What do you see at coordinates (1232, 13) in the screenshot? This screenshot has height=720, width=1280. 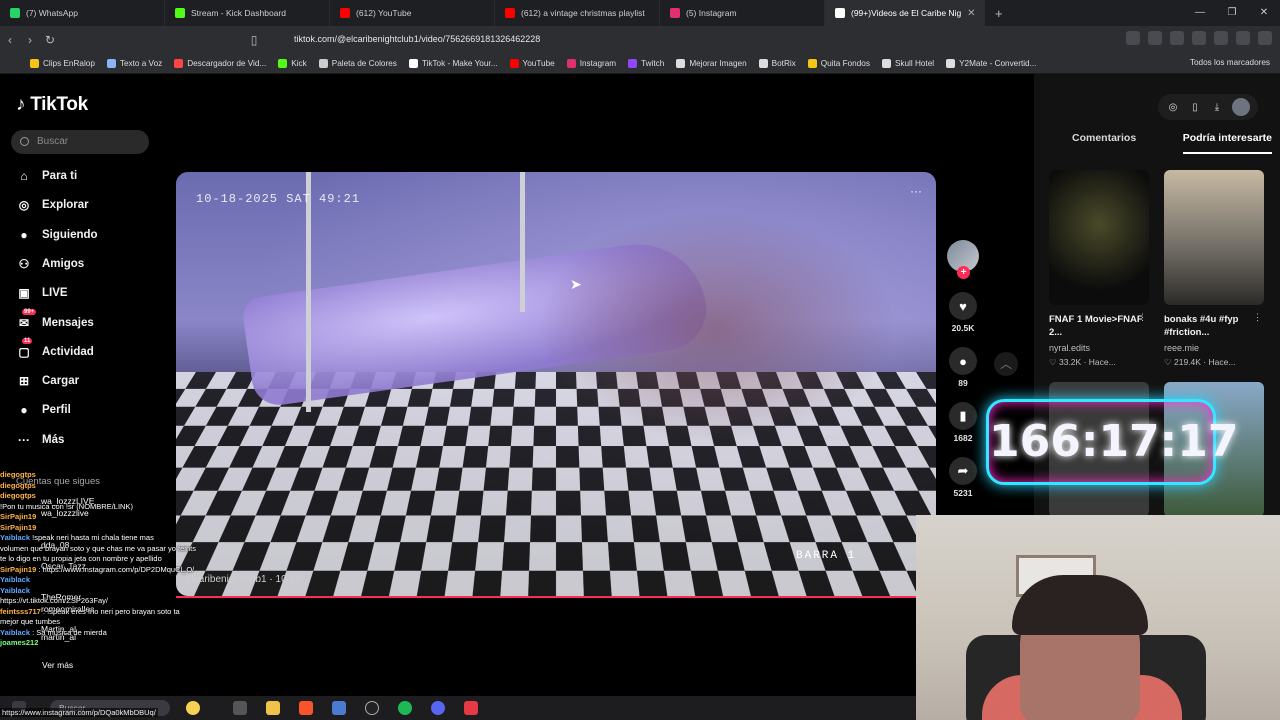 I see `restore-icon: ❐` at bounding box center [1232, 13].